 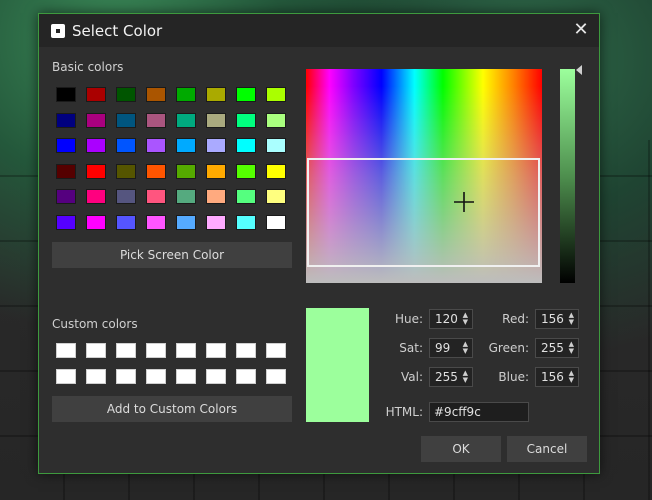 What do you see at coordinates (446, 319) in the screenshot?
I see `hue-value: 120` at bounding box center [446, 319].